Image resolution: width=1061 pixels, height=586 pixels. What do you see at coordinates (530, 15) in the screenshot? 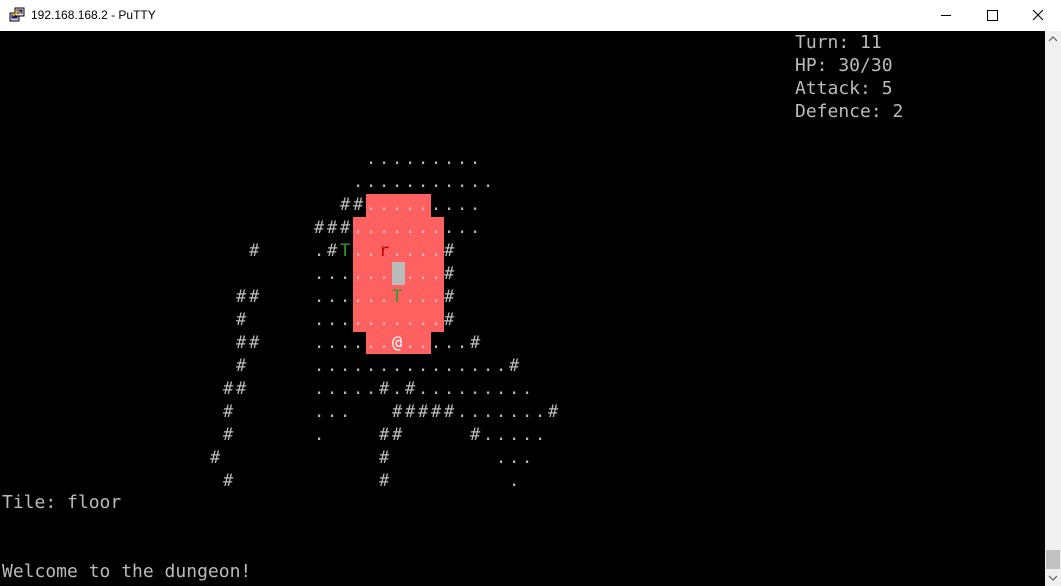
I see `title-bar: 192.168.168.2 - PuTTY` at bounding box center [530, 15].